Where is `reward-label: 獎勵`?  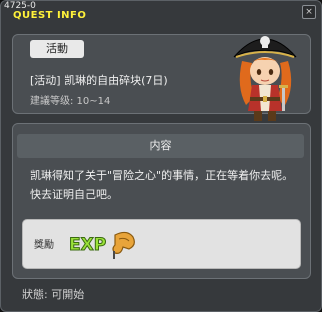
reward-label: 獎勵 is located at coordinates (44, 245).